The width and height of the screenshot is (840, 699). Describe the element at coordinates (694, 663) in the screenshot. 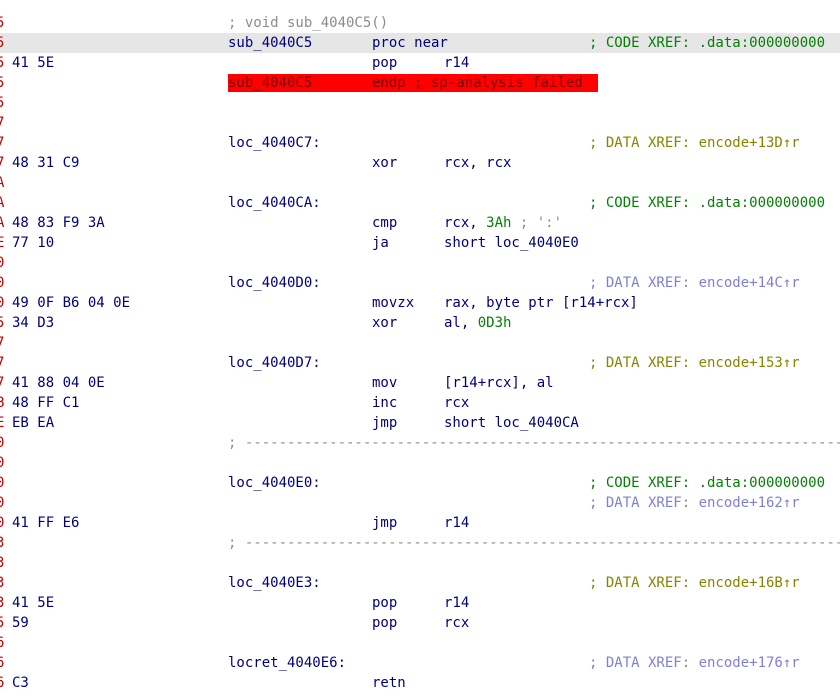

I see `xref-comment: ; DATA XREF: encode+176↑r` at that location.